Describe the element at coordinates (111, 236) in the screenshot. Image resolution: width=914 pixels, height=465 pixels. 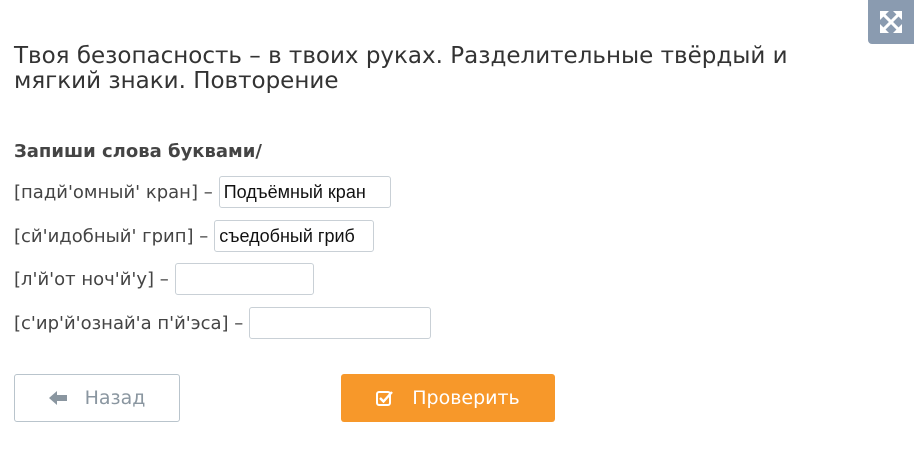
I see `transcription-label: [сй'идобный' грип] –` at that location.